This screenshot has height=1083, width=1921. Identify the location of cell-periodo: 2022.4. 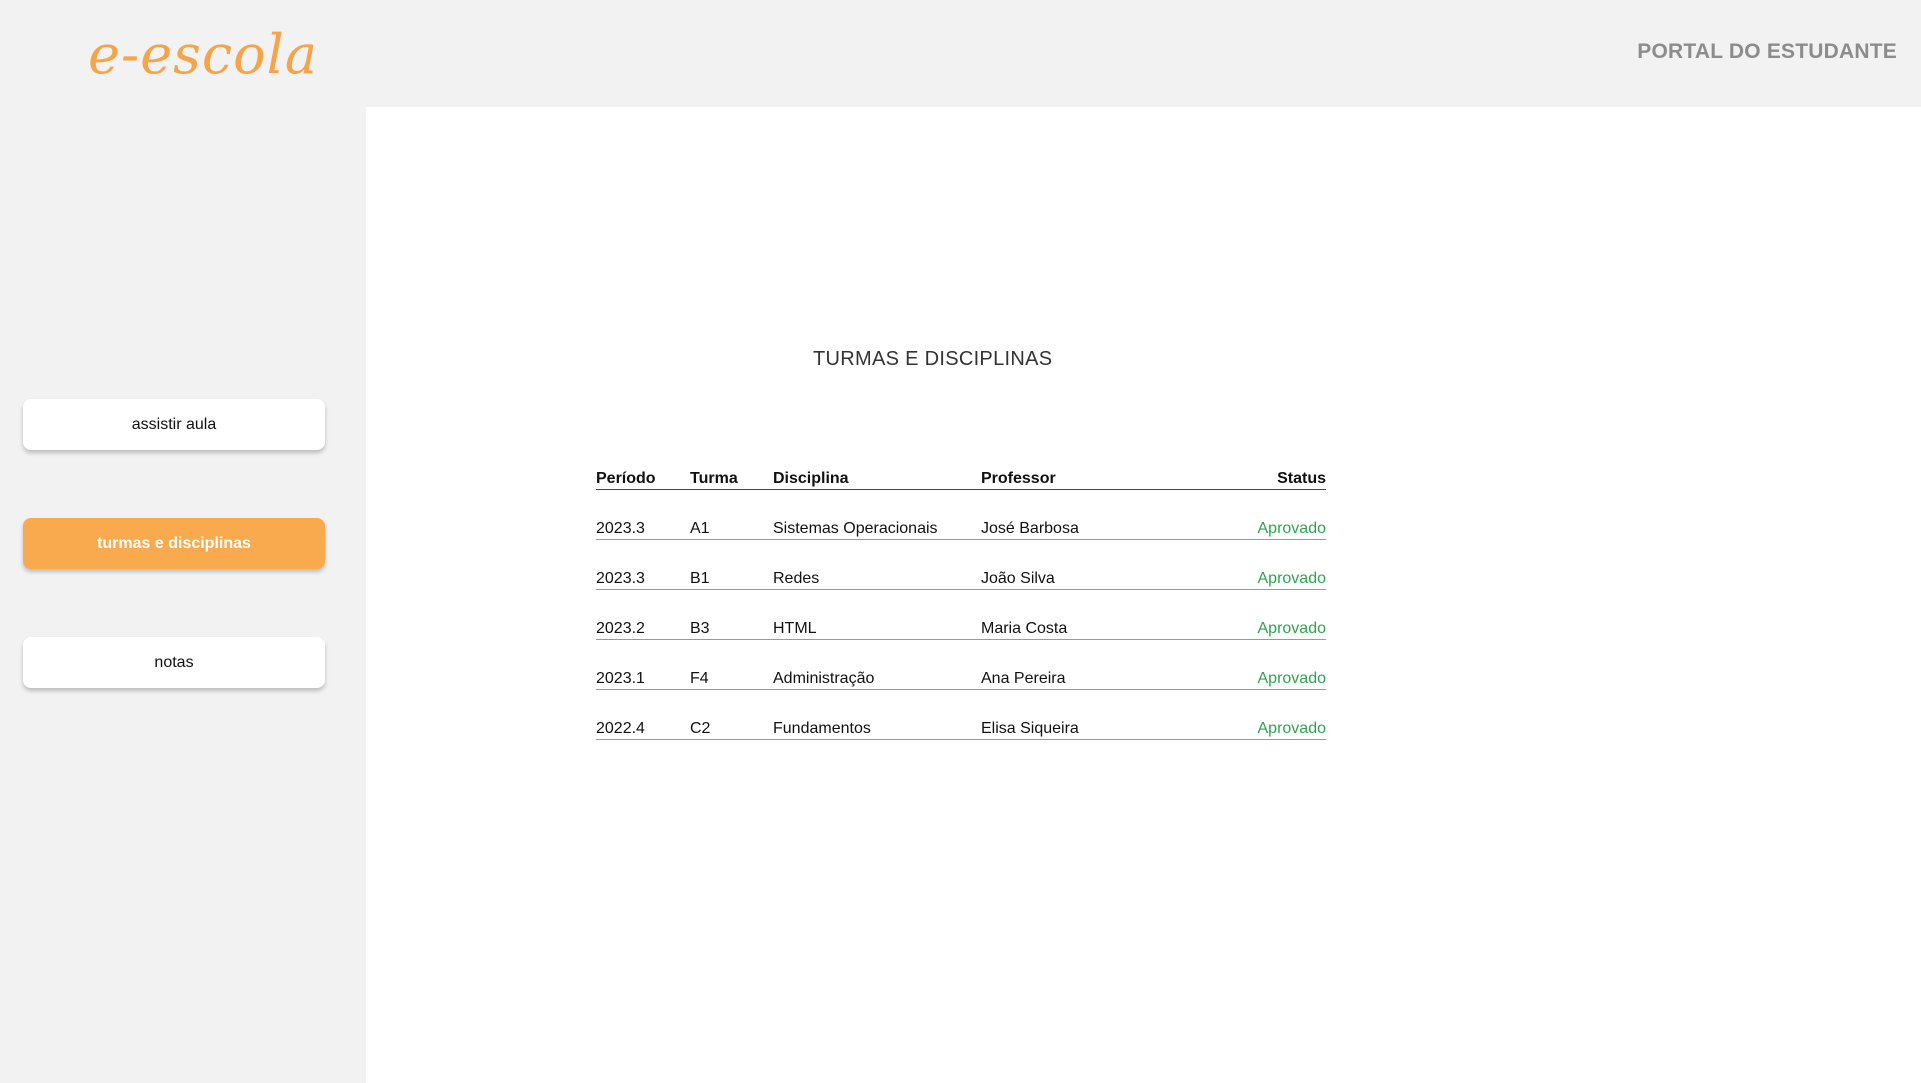
(620, 728).